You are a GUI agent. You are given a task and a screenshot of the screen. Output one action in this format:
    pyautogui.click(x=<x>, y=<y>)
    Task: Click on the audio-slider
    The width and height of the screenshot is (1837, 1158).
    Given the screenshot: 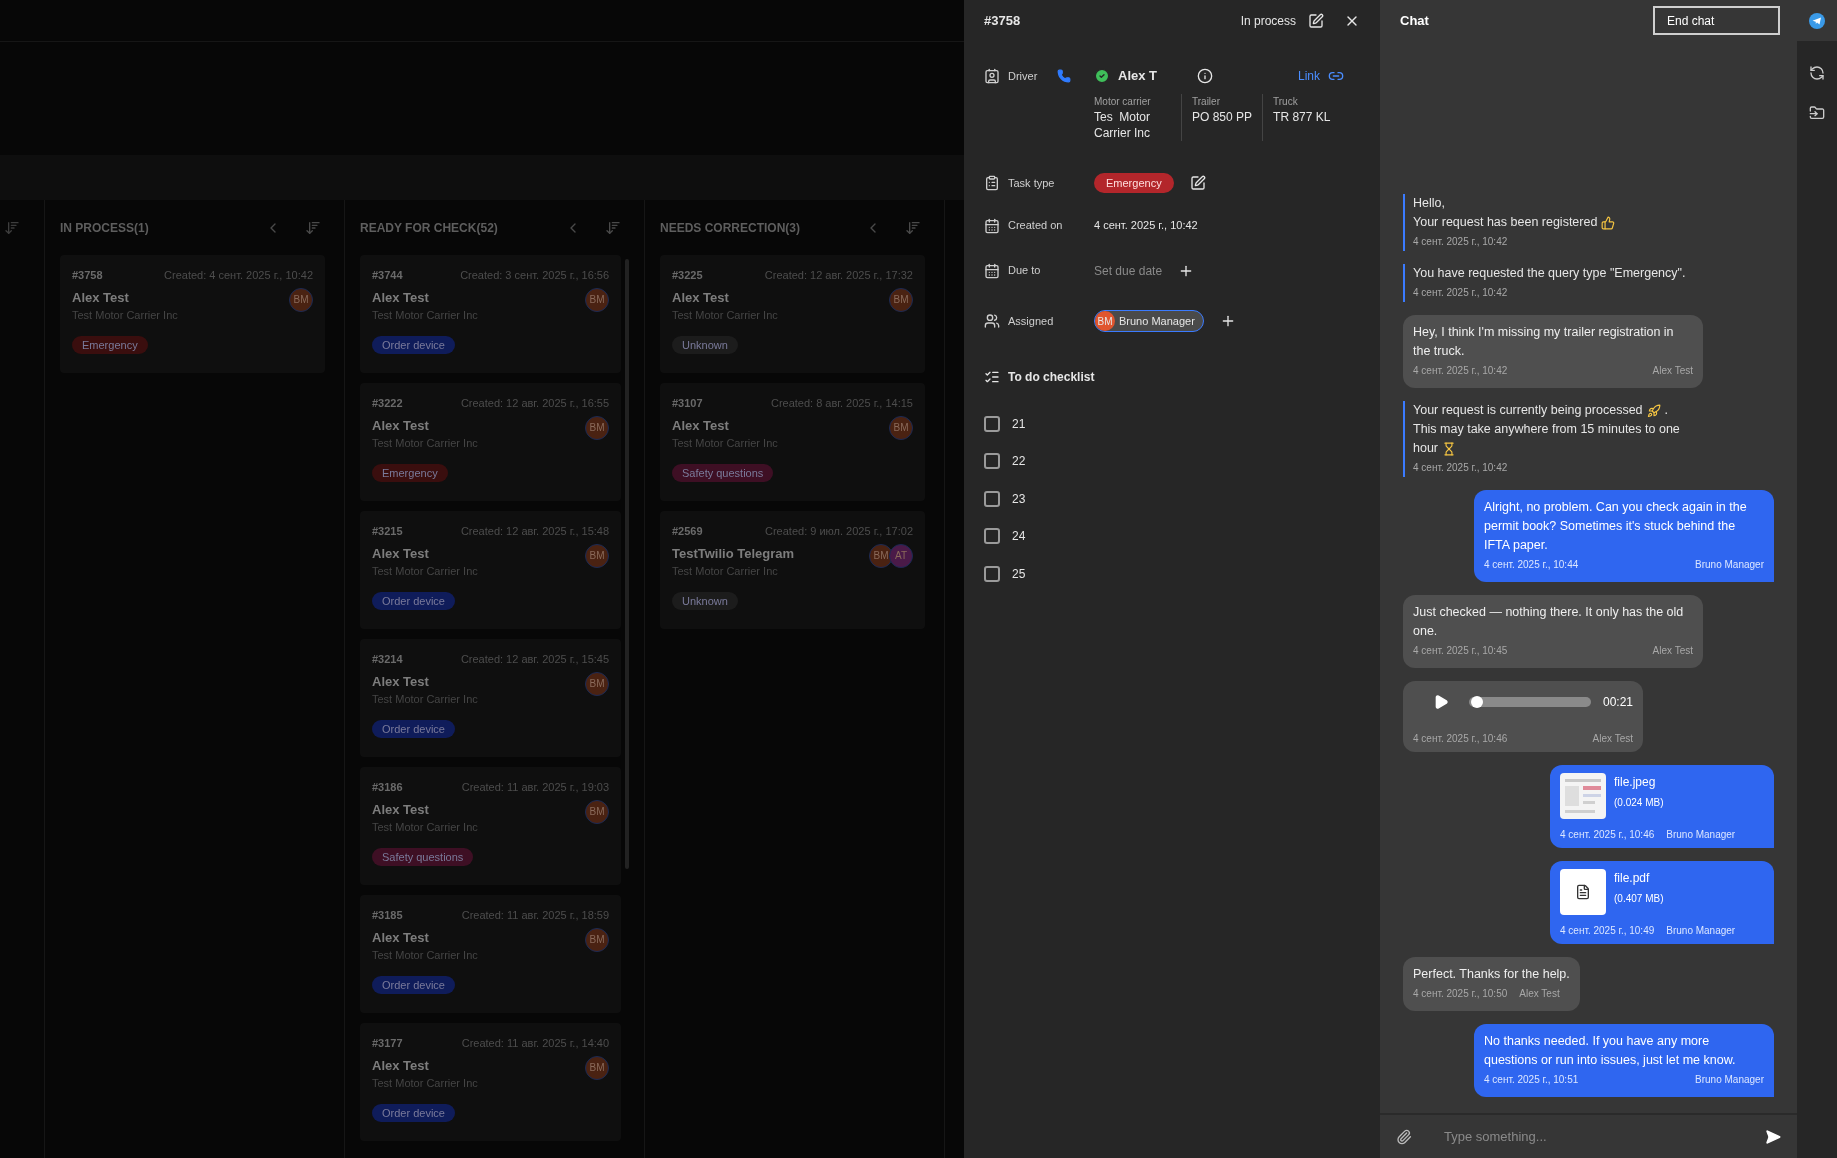 What is the action you would take?
    pyautogui.click(x=1530, y=702)
    